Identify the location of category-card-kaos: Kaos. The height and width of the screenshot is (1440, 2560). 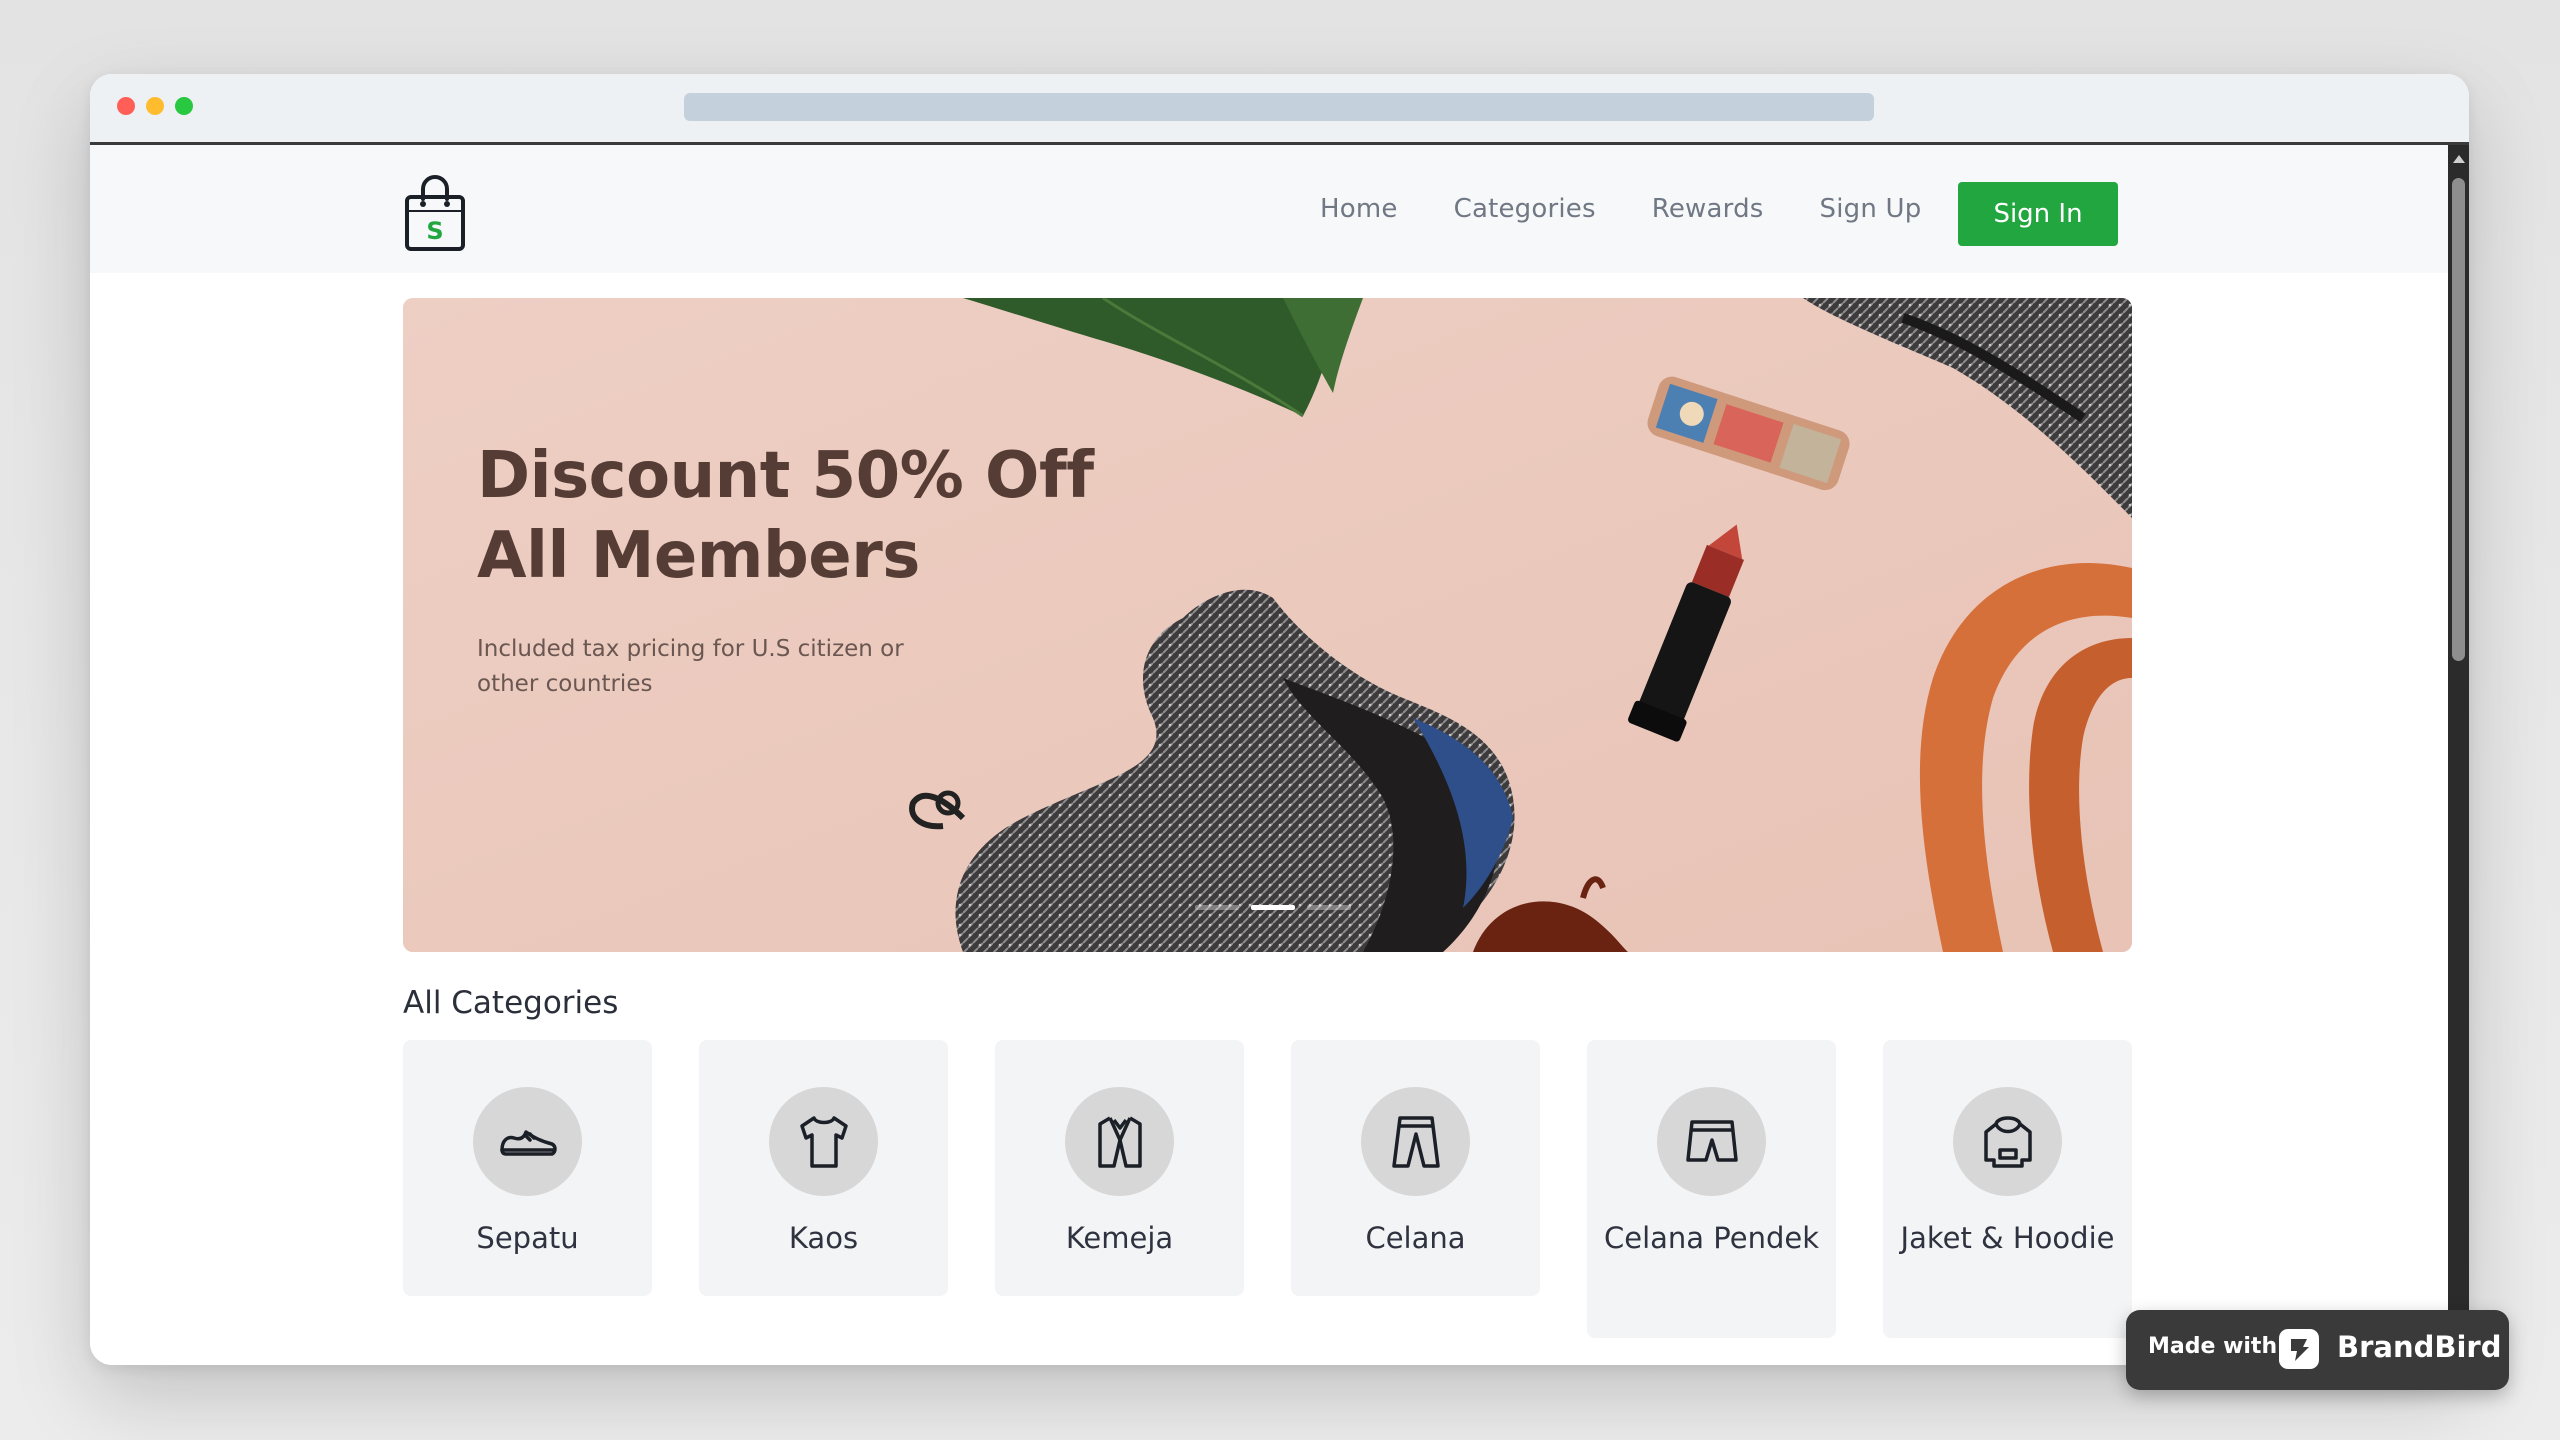
(823, 1168).